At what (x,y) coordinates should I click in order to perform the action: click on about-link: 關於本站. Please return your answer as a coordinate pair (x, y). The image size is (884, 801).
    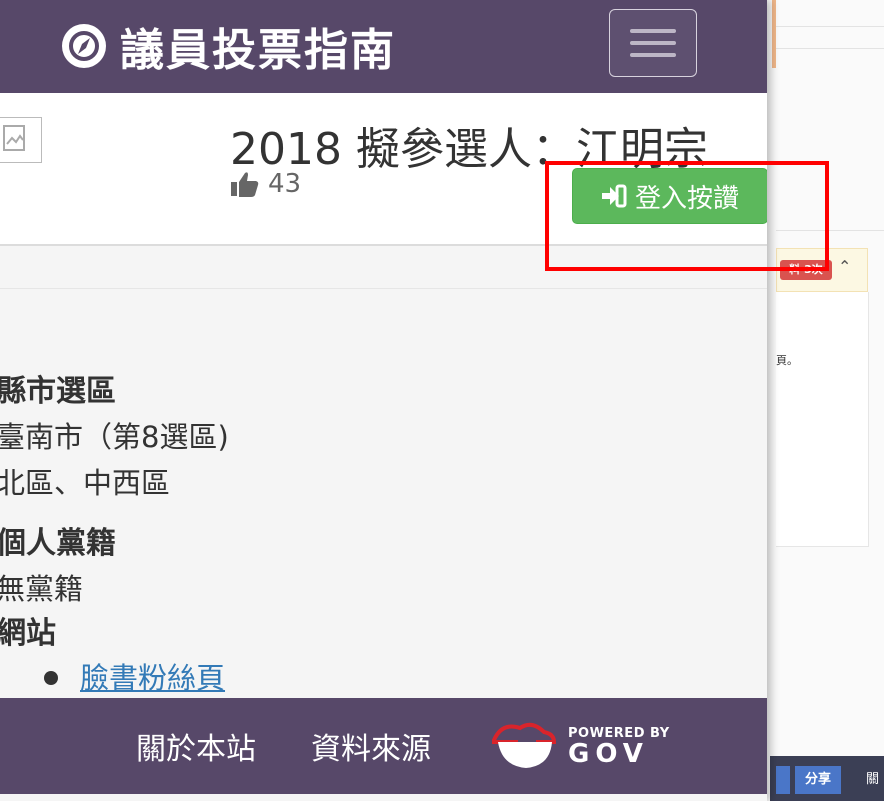
    Looking at the image, I should click on (196, 746).